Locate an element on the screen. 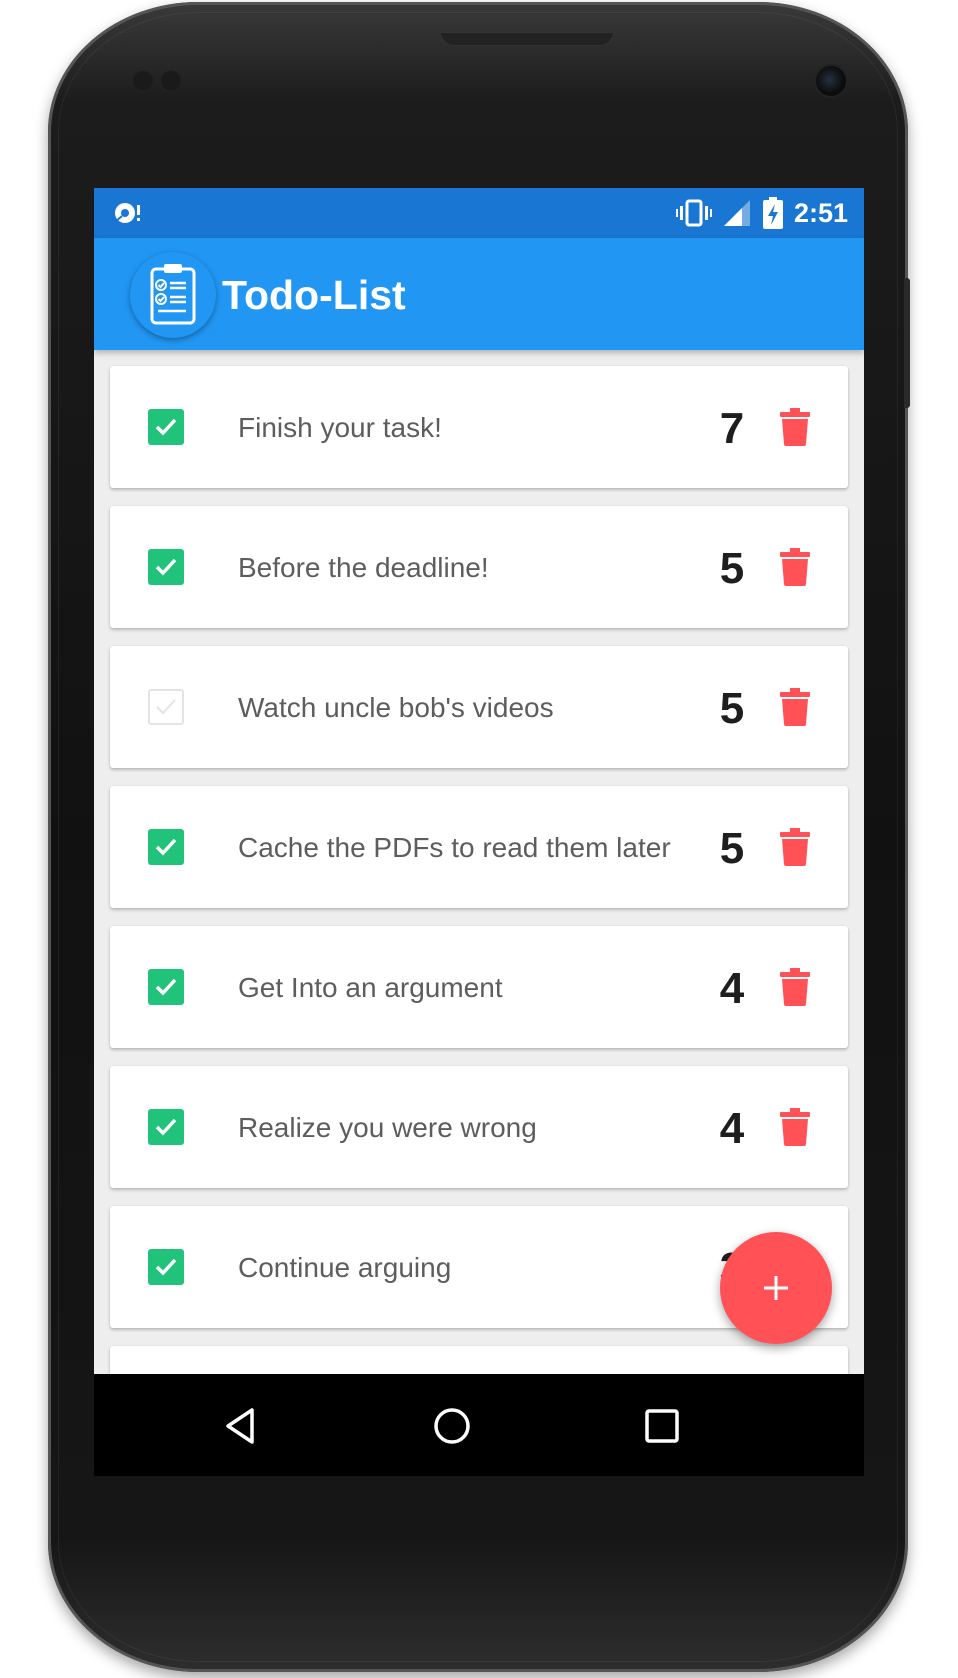 This screenshot has height=1678, width=958. task-card: Before the deadline! 5 is located at coordinates (479, 567).